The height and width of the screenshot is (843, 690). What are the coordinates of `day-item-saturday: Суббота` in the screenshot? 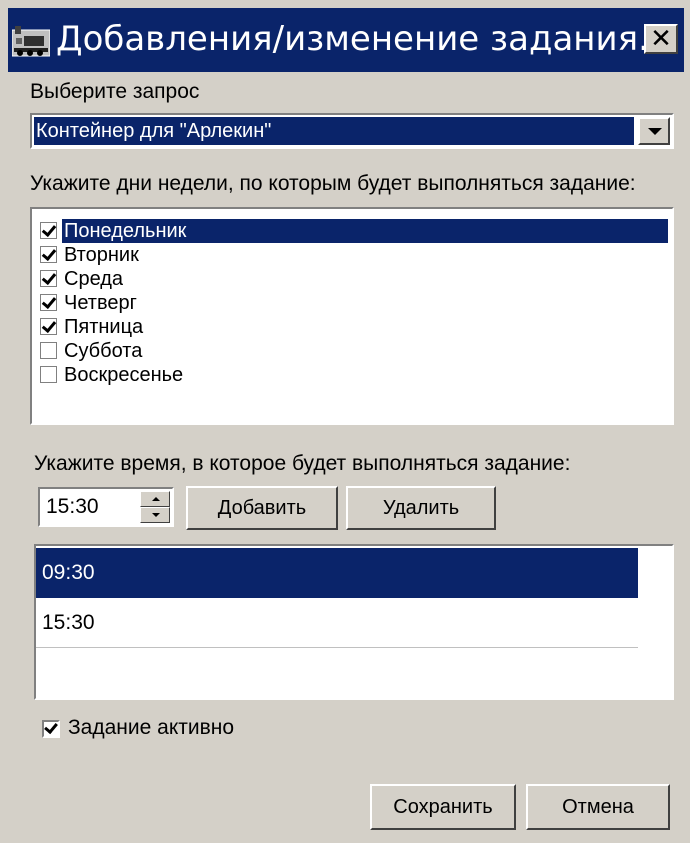 It's located at (352, 351).